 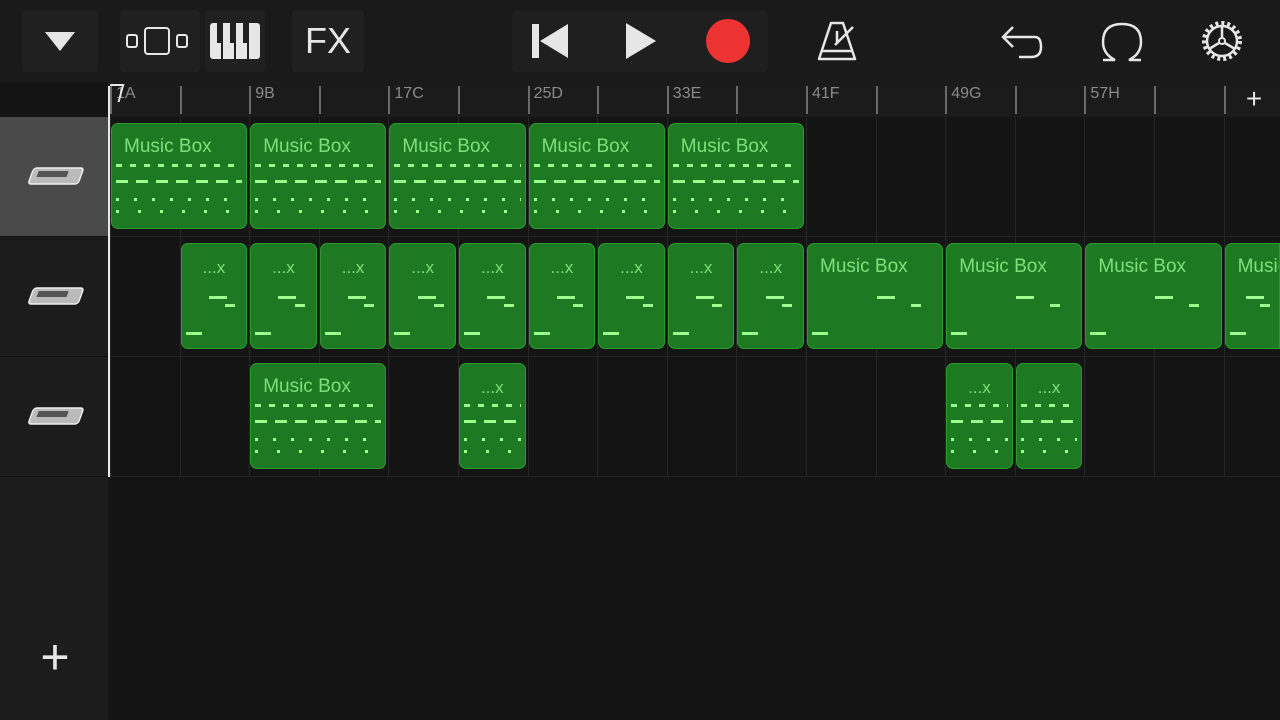 What do you see at coordinates (826, 93) in the screenshot?
I see `ruler-marker-label: 41F` at bounding box center [826, 93].